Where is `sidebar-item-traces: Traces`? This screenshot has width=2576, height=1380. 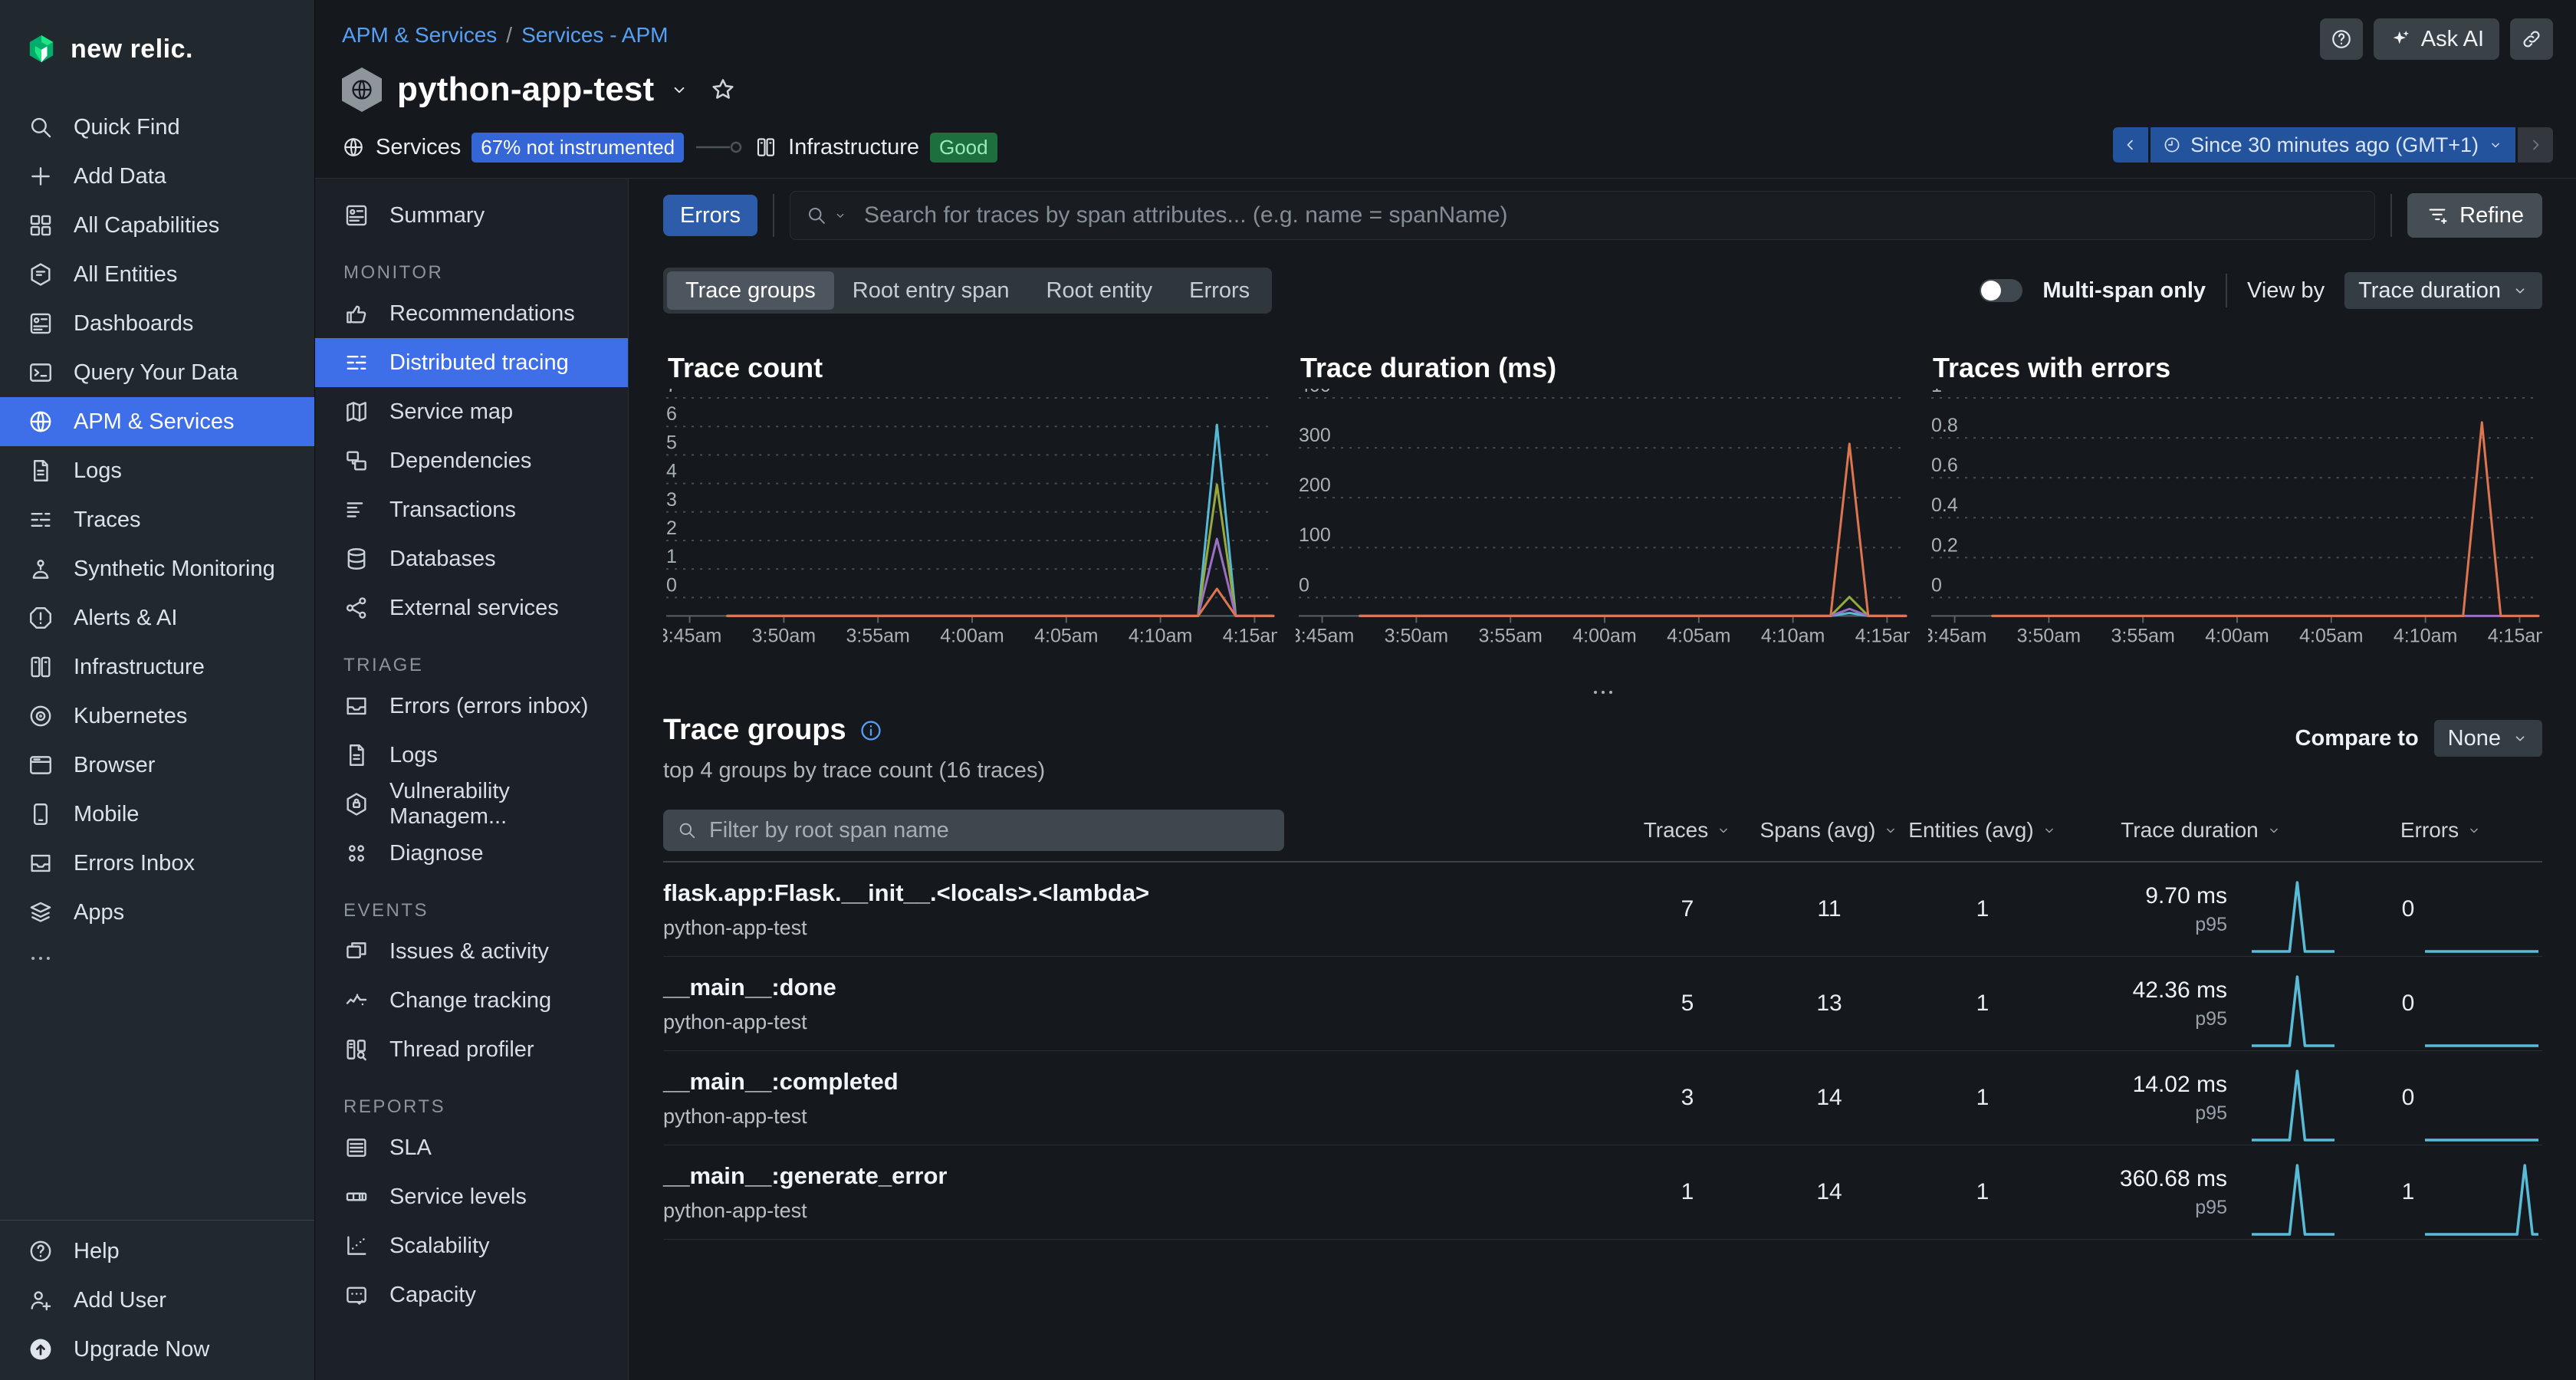
sidebar-item-traces: Traces is located at coordinates (157, 519).